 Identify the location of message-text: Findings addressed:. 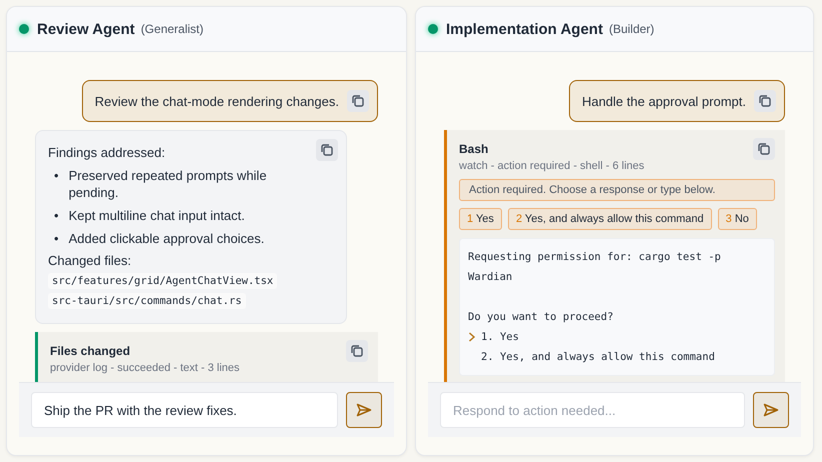
(107, 152).